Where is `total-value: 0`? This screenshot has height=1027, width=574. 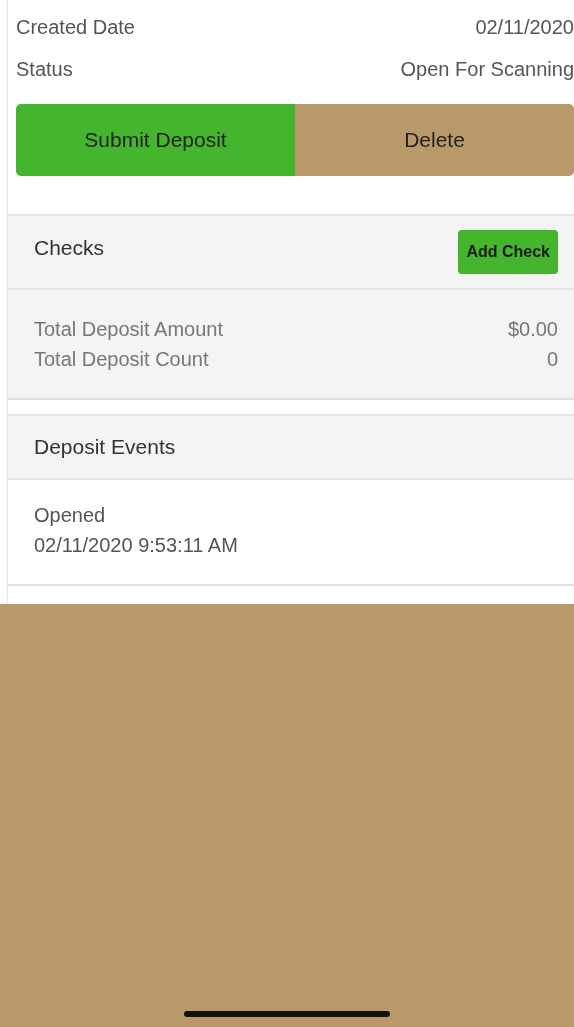 total-value: 0 is located at coordinates (552, 359).